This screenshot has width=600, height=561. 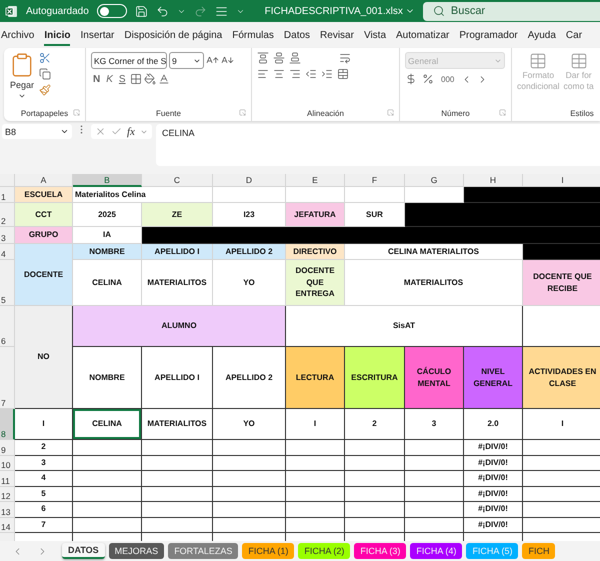 What do you see at coordinates (7, 478) in the screenshot?
I see `row-header: 11` at bounding box center [7, 478].